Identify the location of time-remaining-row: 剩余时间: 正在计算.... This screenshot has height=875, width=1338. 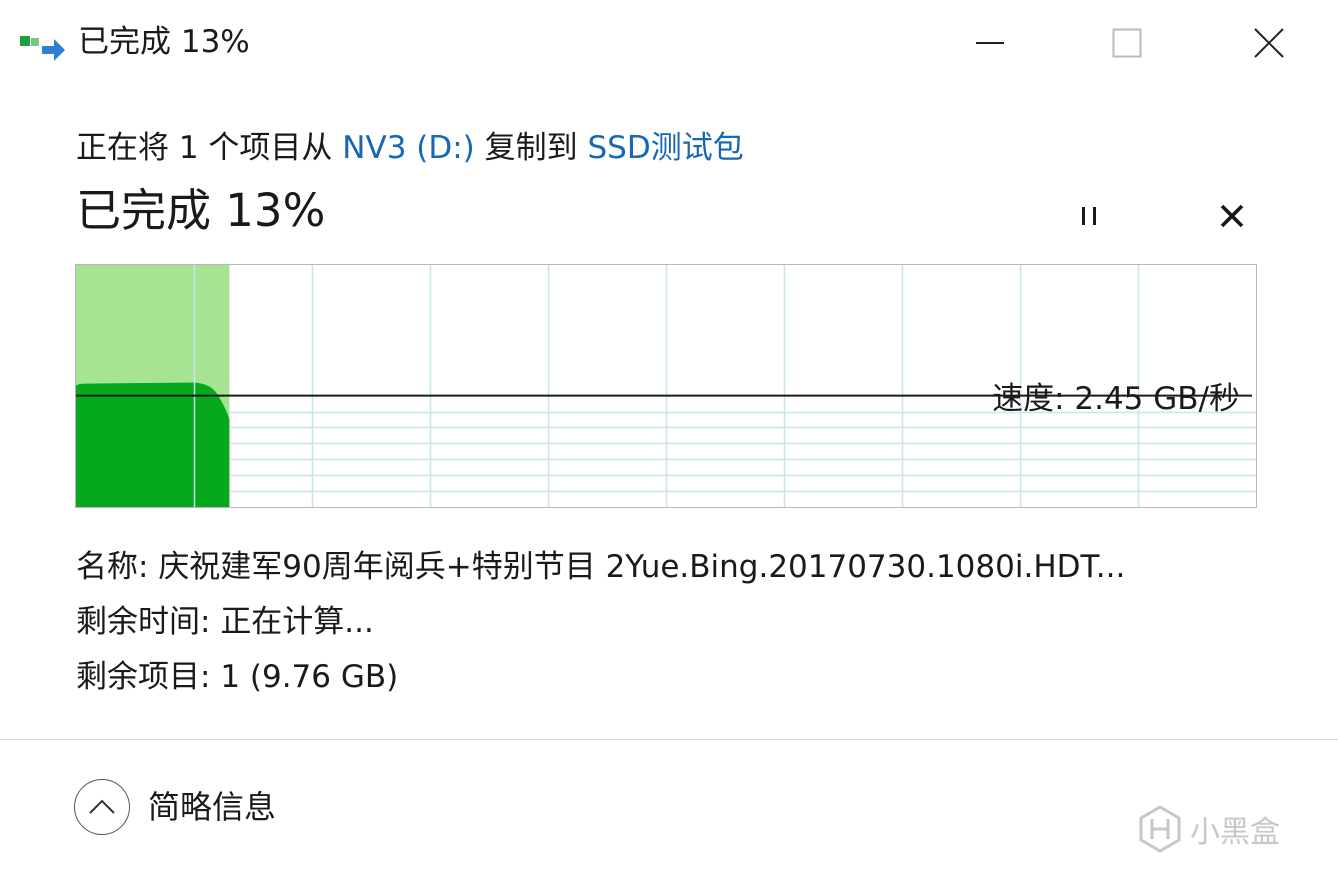
(600, 622).